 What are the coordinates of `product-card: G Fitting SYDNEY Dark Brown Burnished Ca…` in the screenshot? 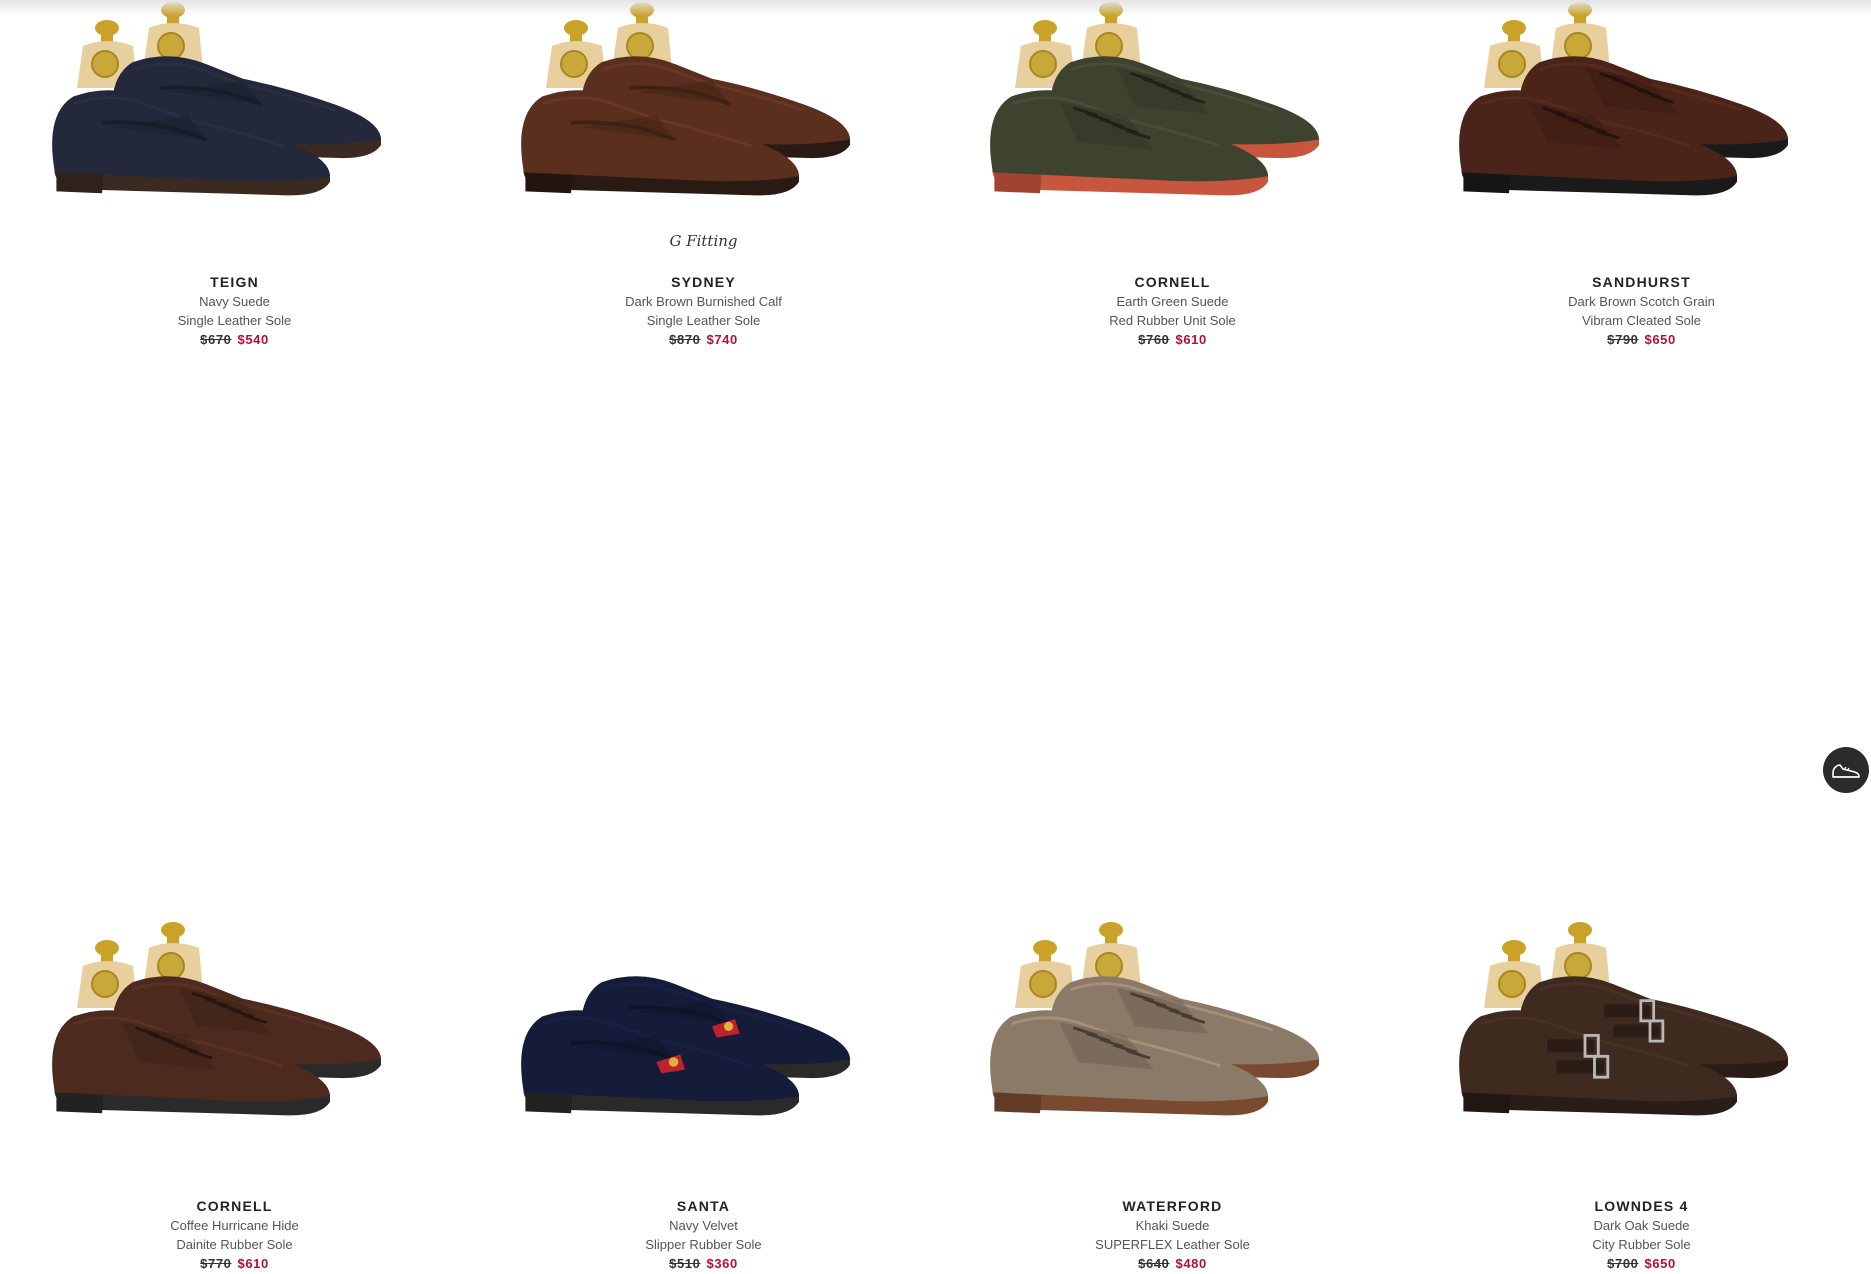 It's located at (703, 231).